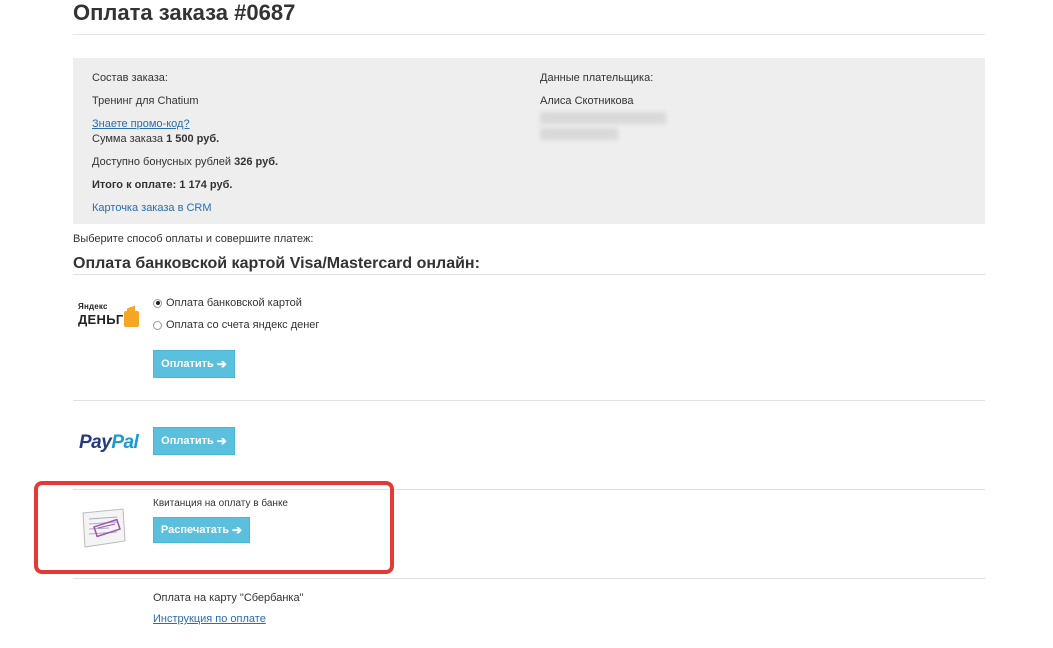 Image resolution: width=1053 pixels, height=648 pixels. What do you see at coordinates (209, 619) in the screenshot?
I see `payment-instruction-link: Инструкция по оплате` at bounding box center [209, 619].